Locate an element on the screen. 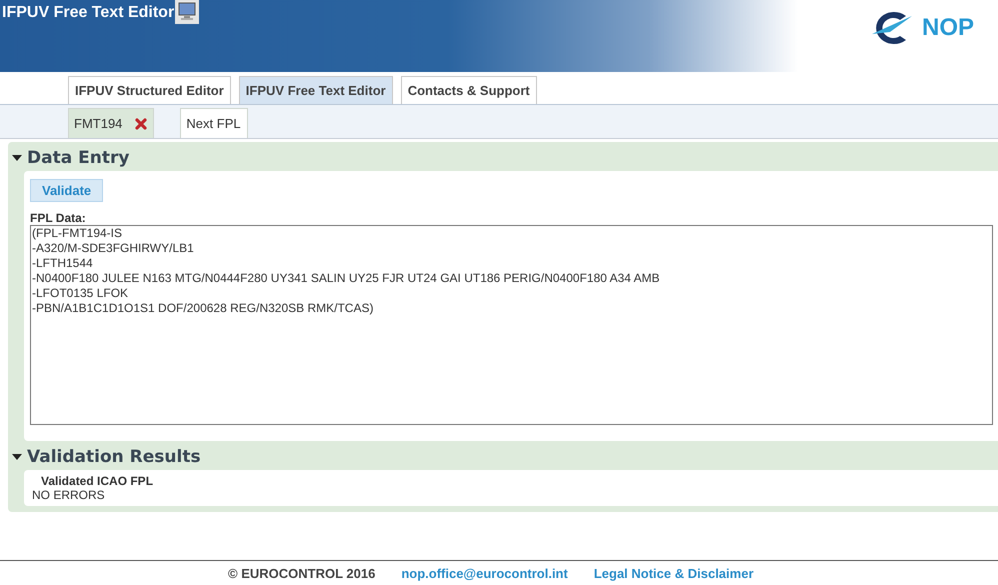 This screenshot has width=998, height=585. field-label: FPL Data: is located at coordinates (58, 218).